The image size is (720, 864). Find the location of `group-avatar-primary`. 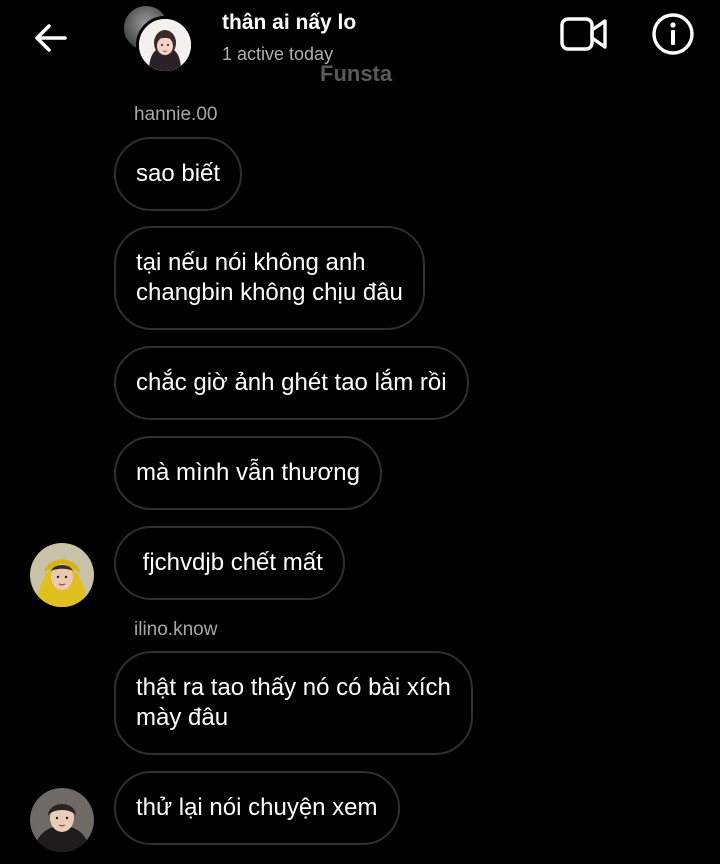

group-avatar-primary is located at coordinates (165, 45).